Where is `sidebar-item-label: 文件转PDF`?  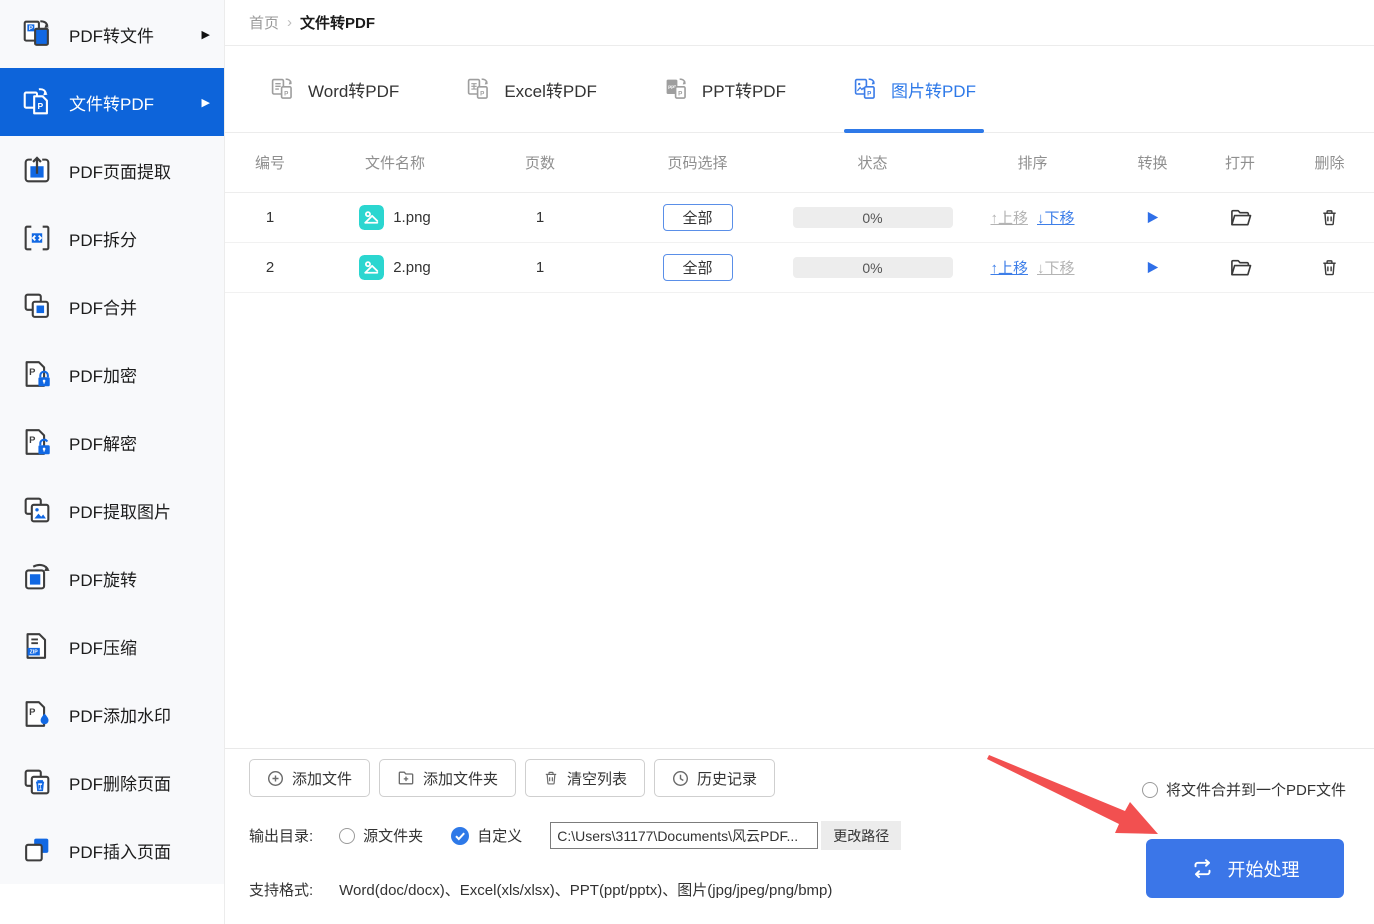
sidebar-item-label: 文件转PDF is located at coordinates (111, 104).